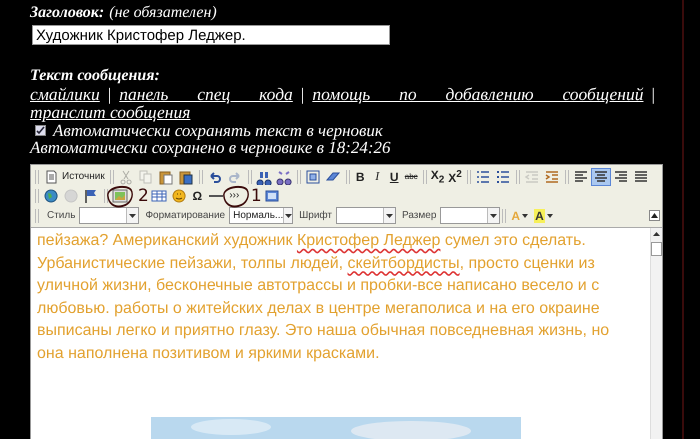  Describe the element at coordinates (216, 196) in the screenshot. I see `rule-icon` at that location.